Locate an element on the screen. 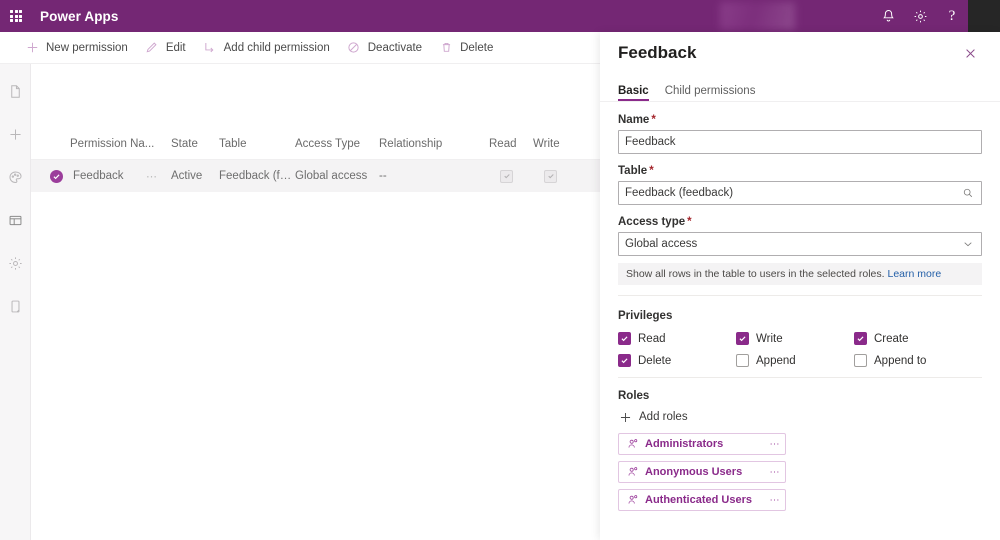  privilege-read: Read is located at coordinates (677, 338).